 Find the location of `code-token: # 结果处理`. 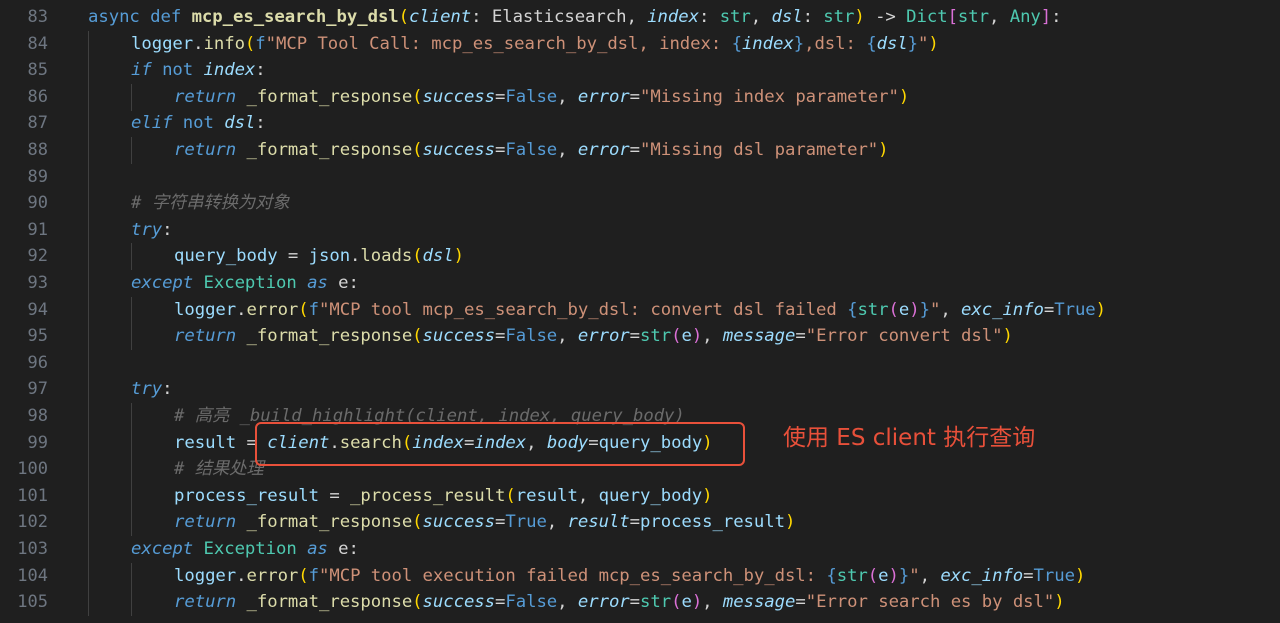

code-token: # 结果处理 is located at coordinates (219, 469).